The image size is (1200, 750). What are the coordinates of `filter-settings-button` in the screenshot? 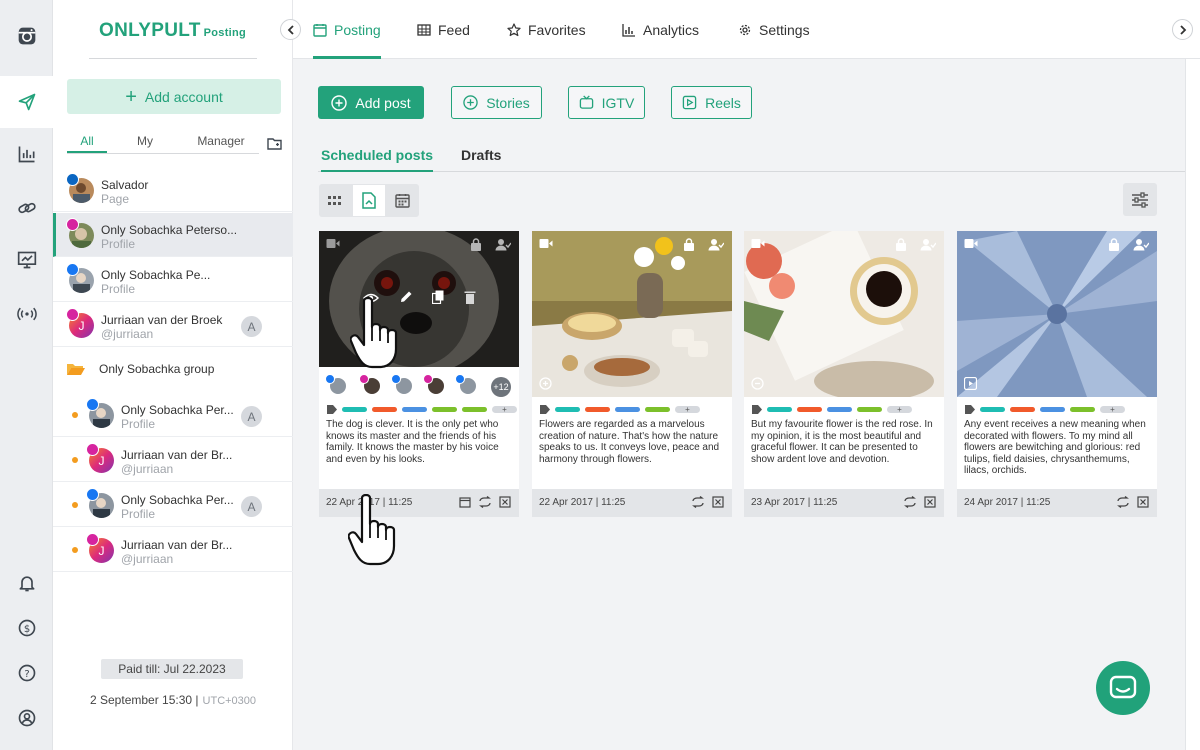 It's located at (1140, 199).